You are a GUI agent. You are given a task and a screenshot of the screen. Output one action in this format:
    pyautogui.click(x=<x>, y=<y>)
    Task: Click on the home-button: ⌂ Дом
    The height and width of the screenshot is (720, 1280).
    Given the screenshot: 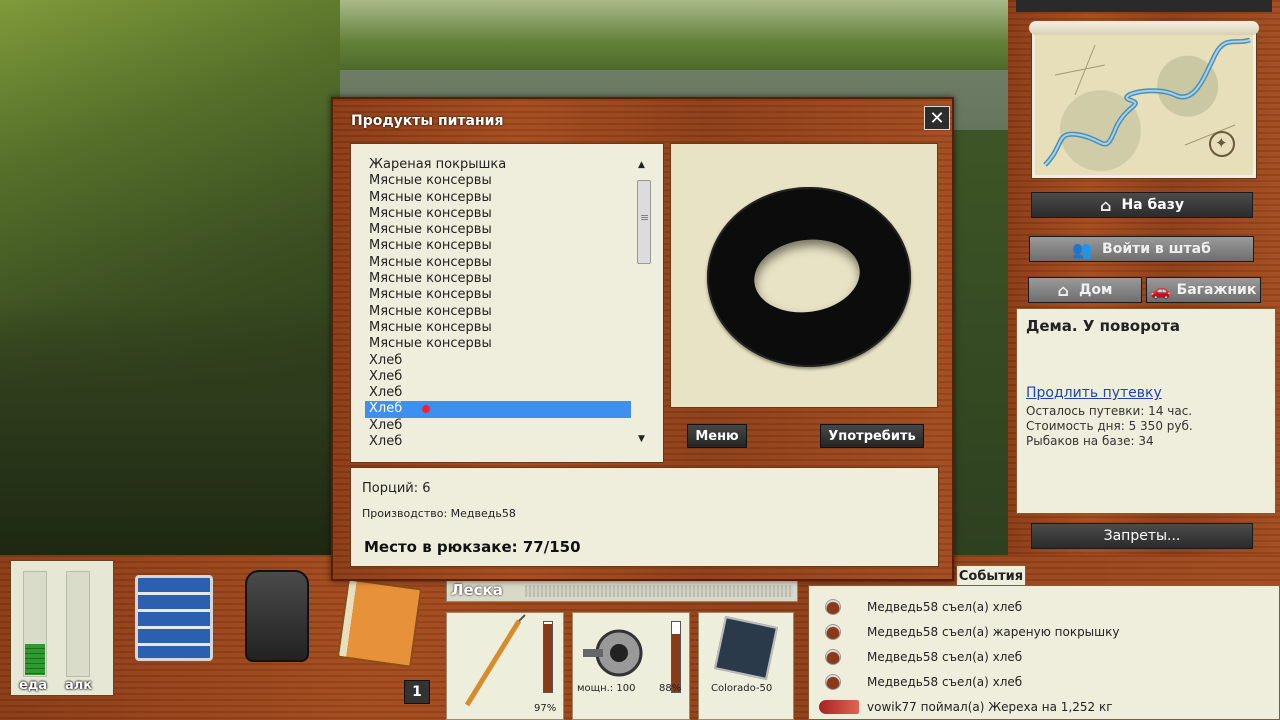 What is the action you would take?
    pyautogui.click(x=1085, y=290)
    